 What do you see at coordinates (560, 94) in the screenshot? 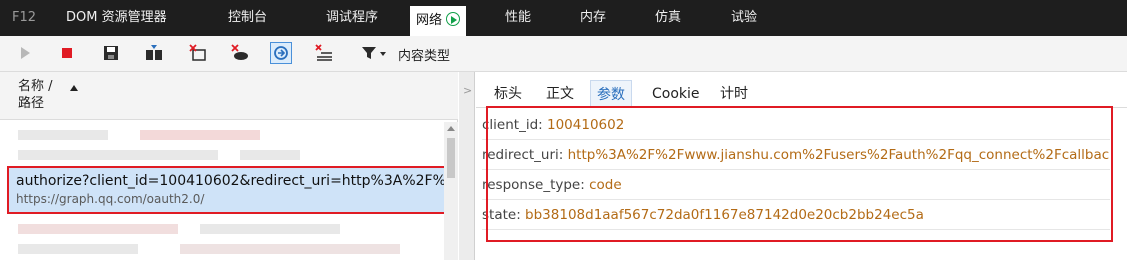
I see `tab-body: 正文` at bounding box center [560, 94].